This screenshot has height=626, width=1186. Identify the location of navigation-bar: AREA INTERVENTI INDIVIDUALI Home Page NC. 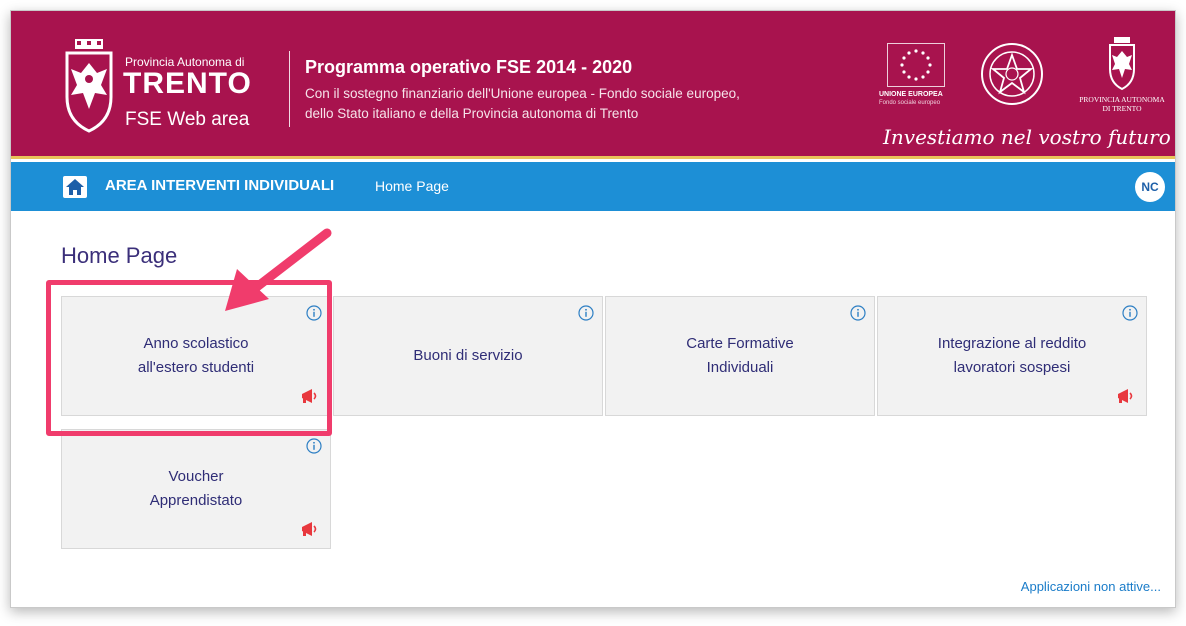
(593, 186).